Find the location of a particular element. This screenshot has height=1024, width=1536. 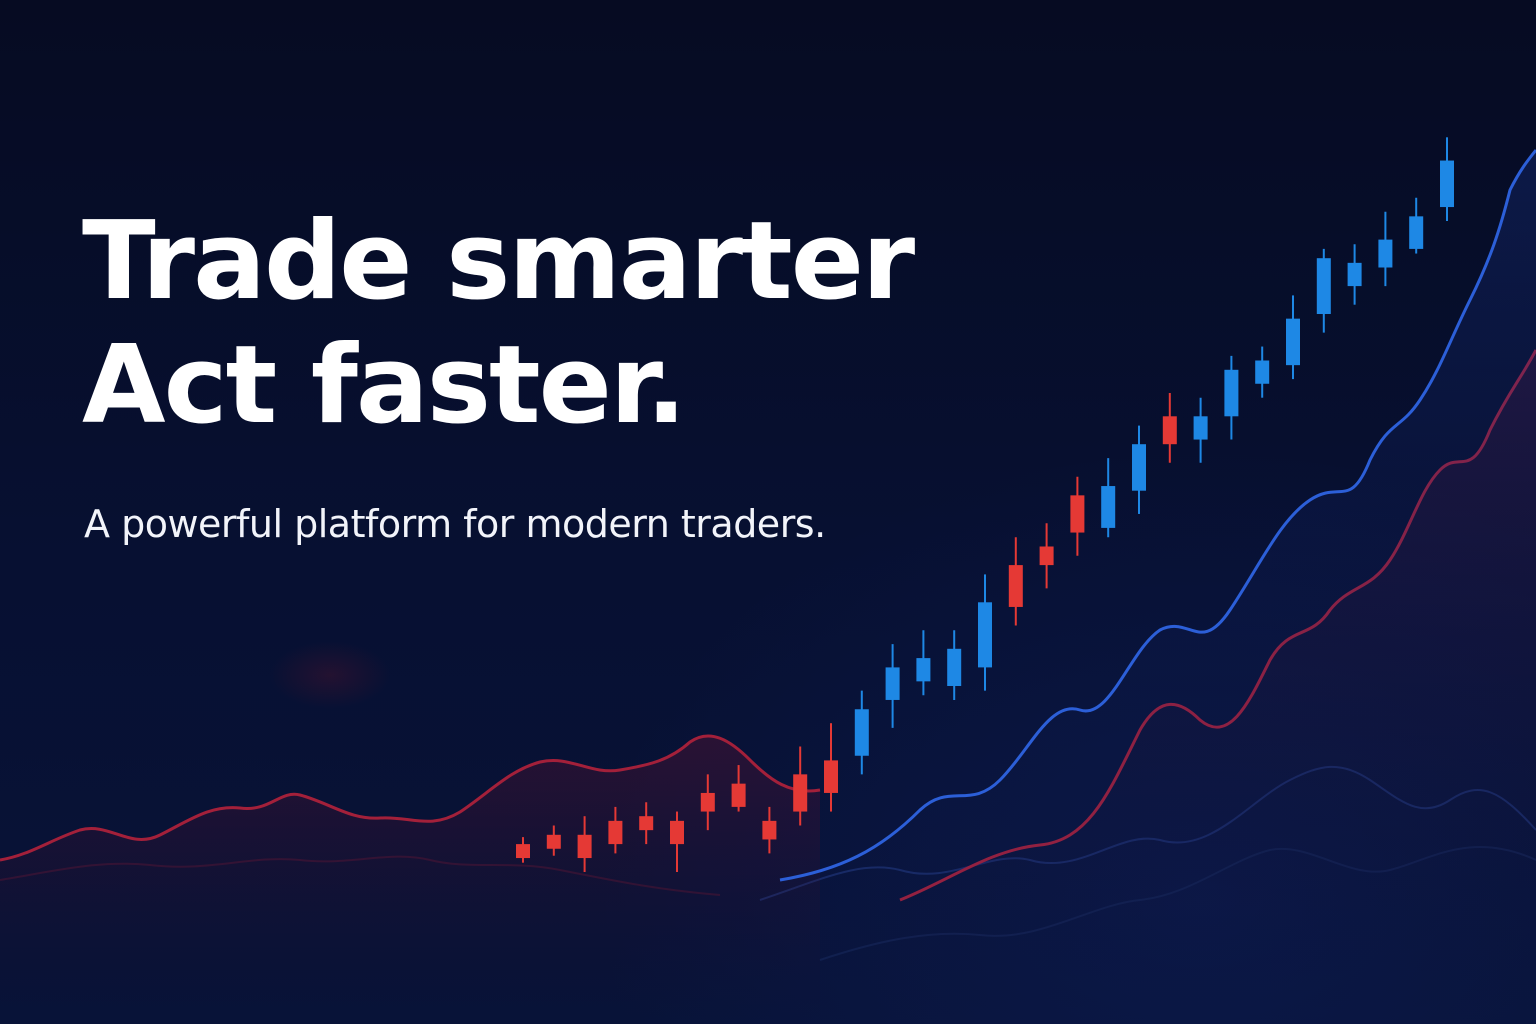

tagline: A powerful platform for modern traders. is located at coordinates (455, 524).